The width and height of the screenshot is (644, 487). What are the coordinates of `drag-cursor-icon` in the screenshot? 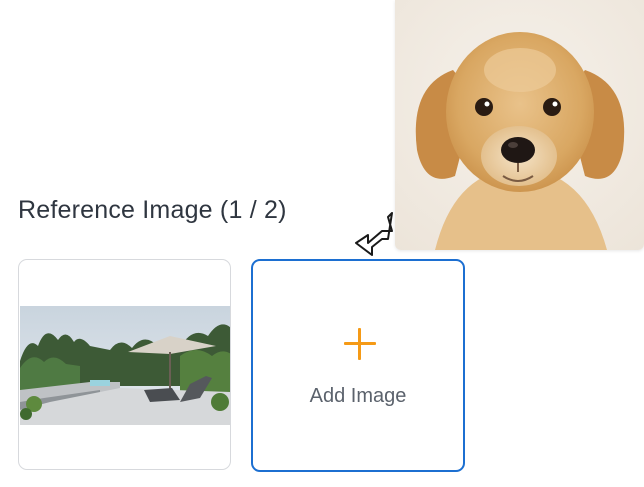 It's located at (374, 234).